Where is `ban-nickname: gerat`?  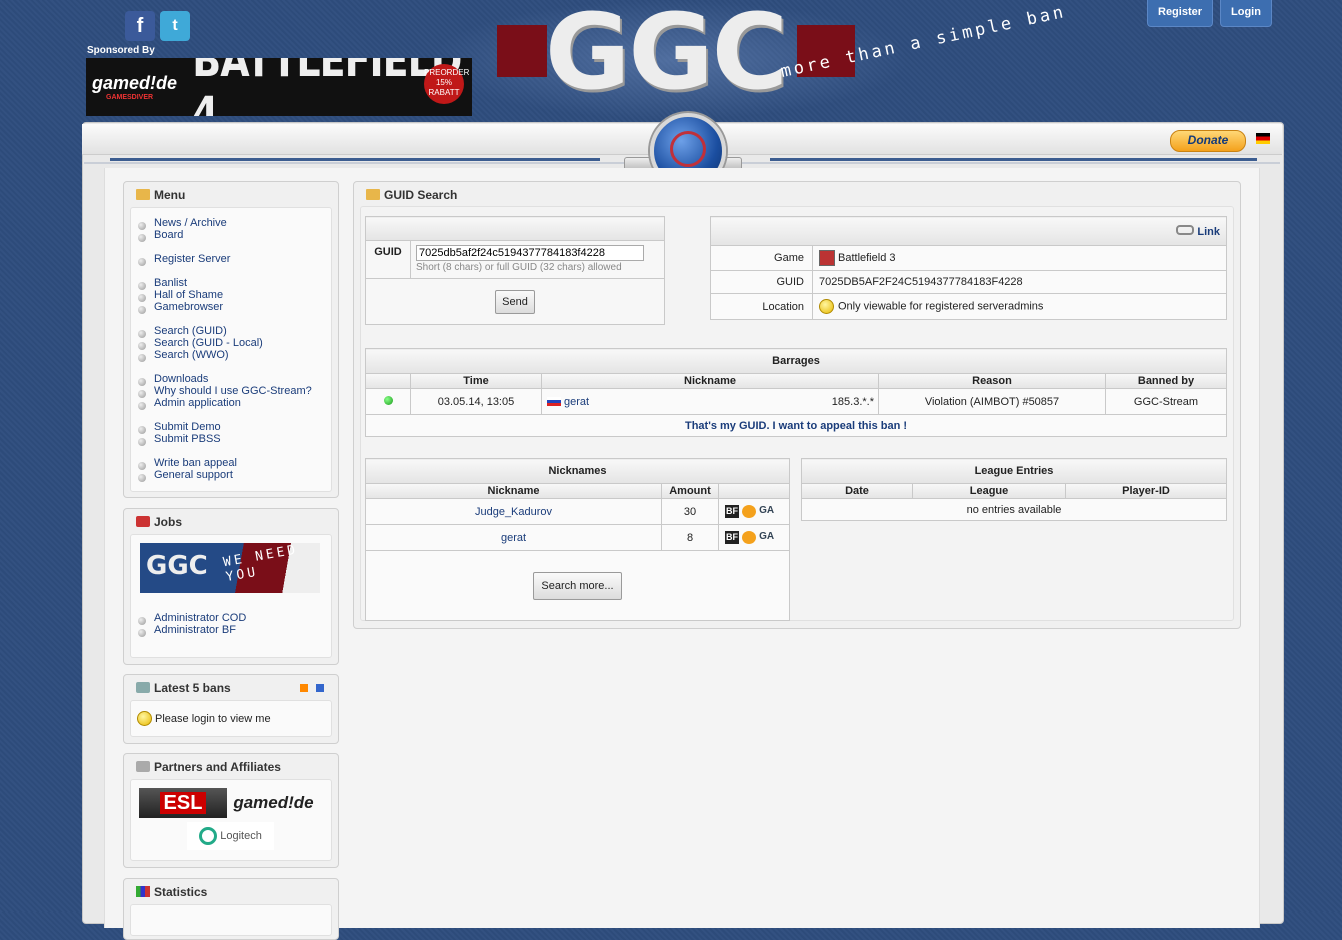 ban-nickname: gerat is located at coordinates (576, 402).